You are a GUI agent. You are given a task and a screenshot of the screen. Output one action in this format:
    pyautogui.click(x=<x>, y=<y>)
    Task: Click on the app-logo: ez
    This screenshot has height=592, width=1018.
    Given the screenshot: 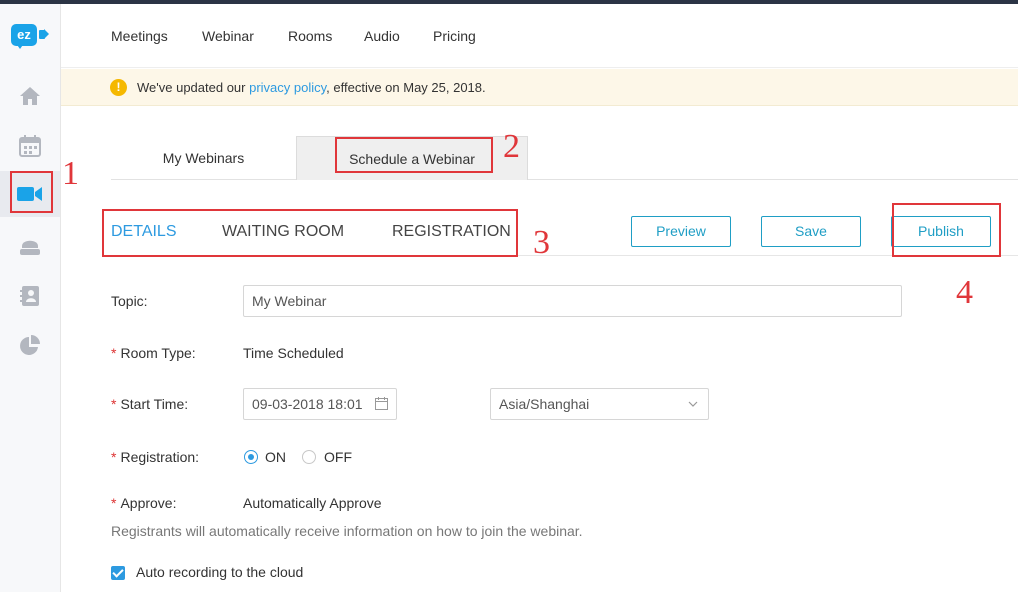 What is the action you would take?
    pyautogui.click(x=29, y=39)
    